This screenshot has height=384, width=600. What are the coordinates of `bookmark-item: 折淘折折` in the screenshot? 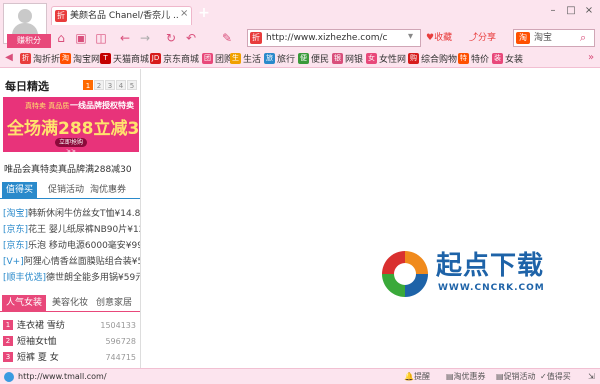 It's located at (40, 58).